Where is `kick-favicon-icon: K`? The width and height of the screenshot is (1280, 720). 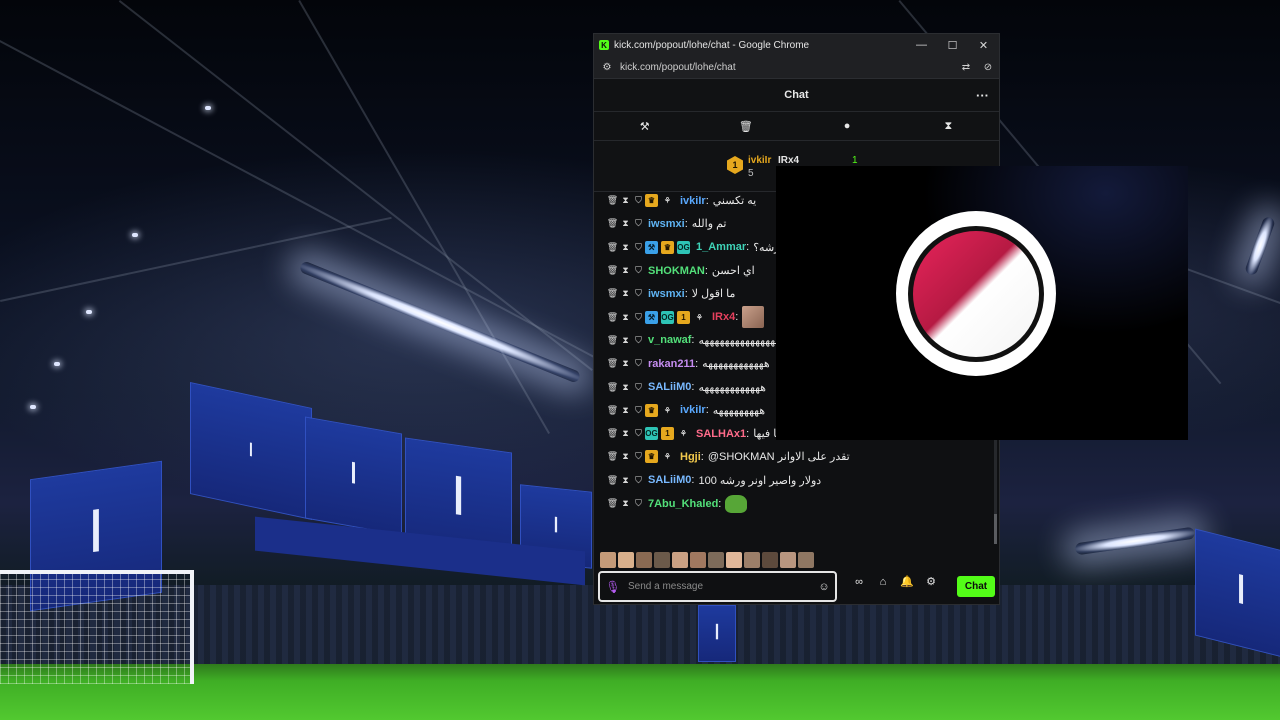
kick-favicon-icon: K is located at coordinates (604, 45).